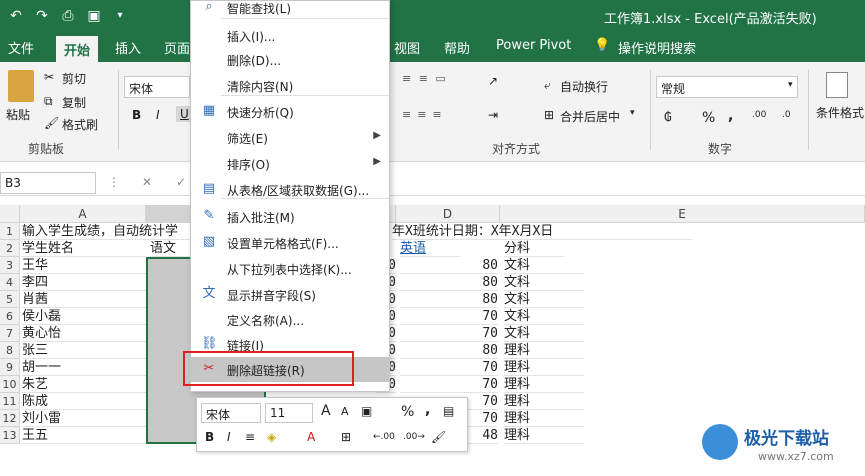 This screenshot has height=476, width=865. What do you see at coordinates (128, 47) in the screenshot?
I see `tab-insert: 插入` at bounding box center [128, 47].